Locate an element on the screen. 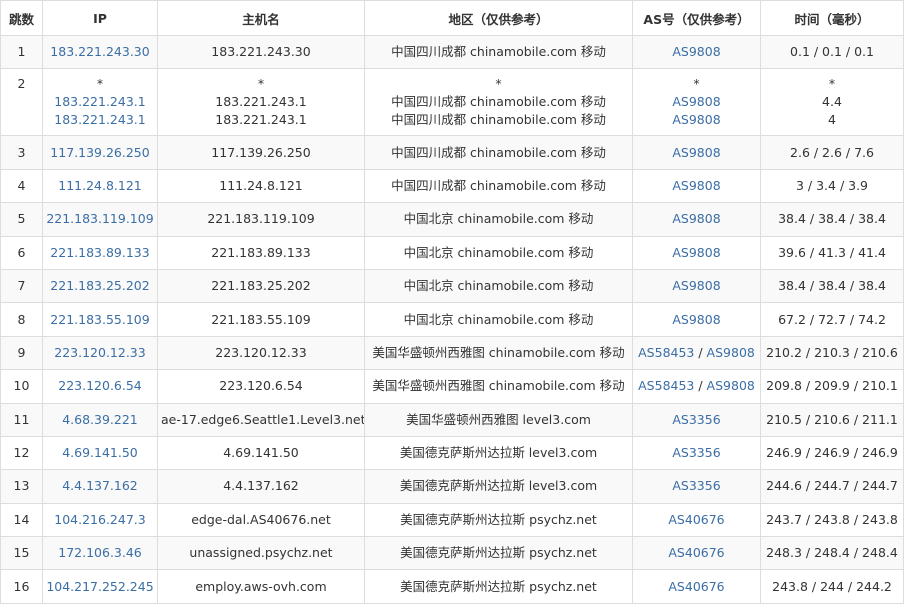 This screenshot has height=609, width=904. ip-link: 221.183.119.109 is located at coordinates (100, 219).